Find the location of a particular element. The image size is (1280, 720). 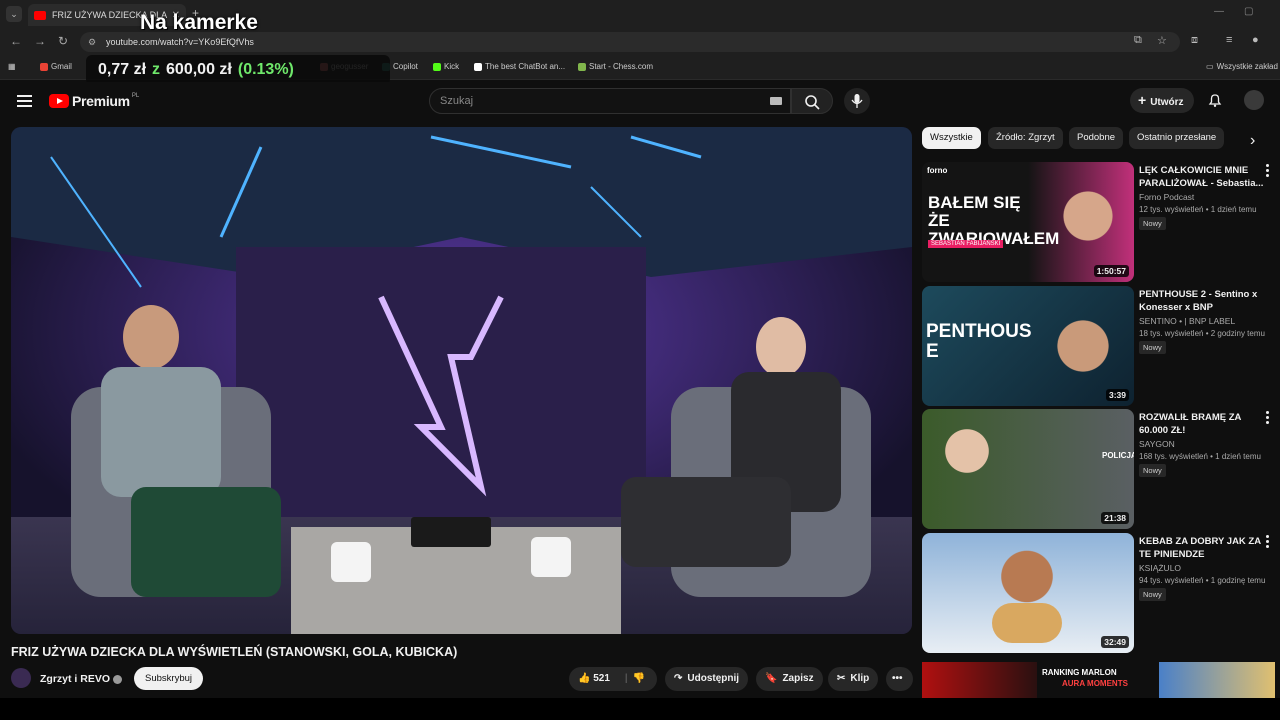

maximize-icon: ▢ is located at coordinates (1248, 11).